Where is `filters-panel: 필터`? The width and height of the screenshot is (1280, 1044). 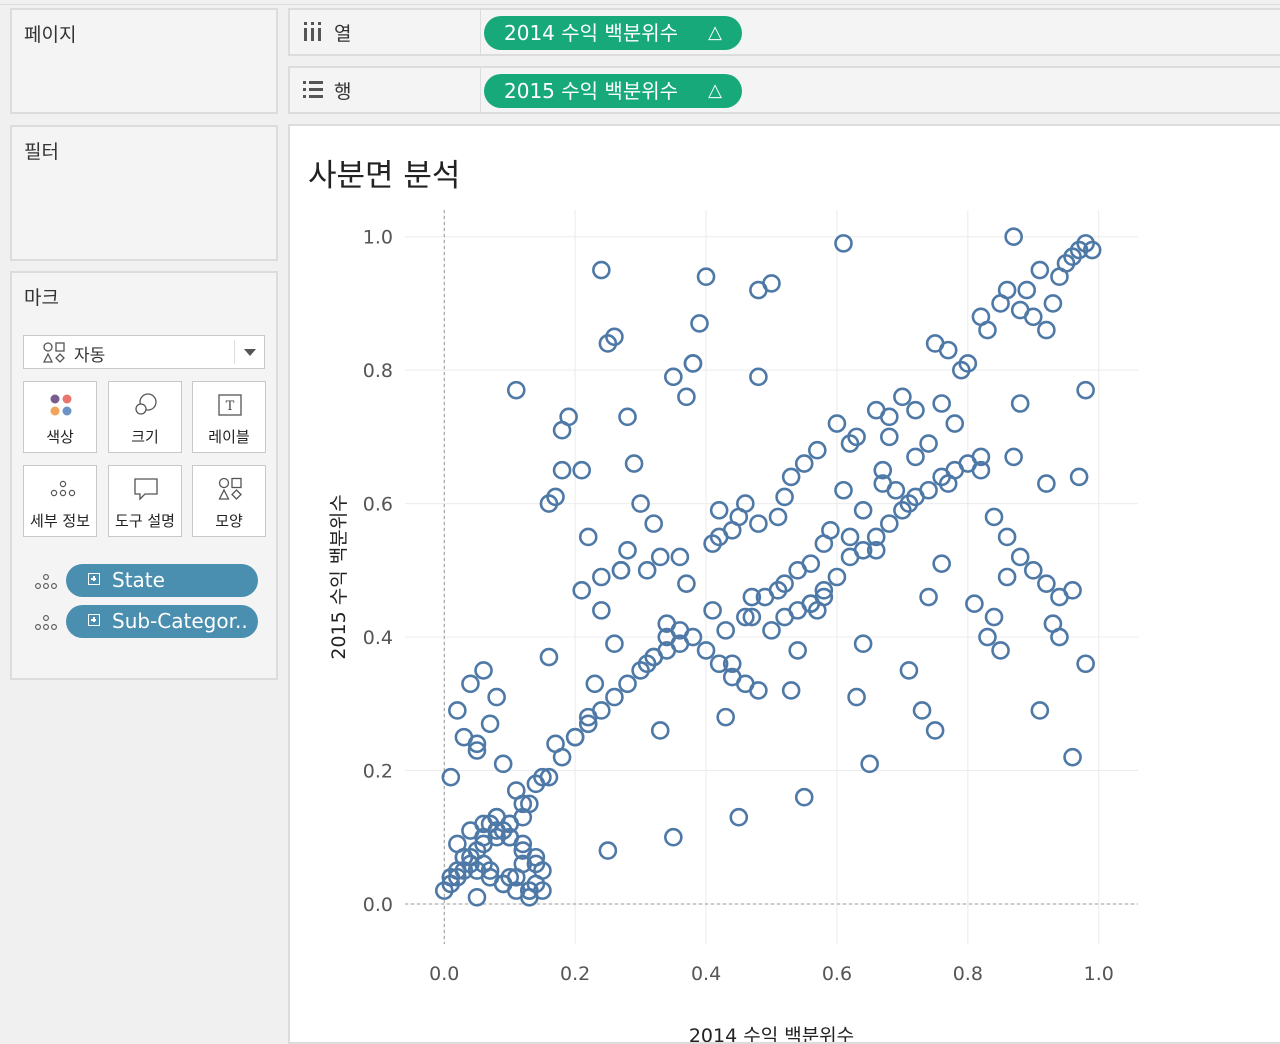
filters-panel: 필터 is located at coordinates (144, 193).